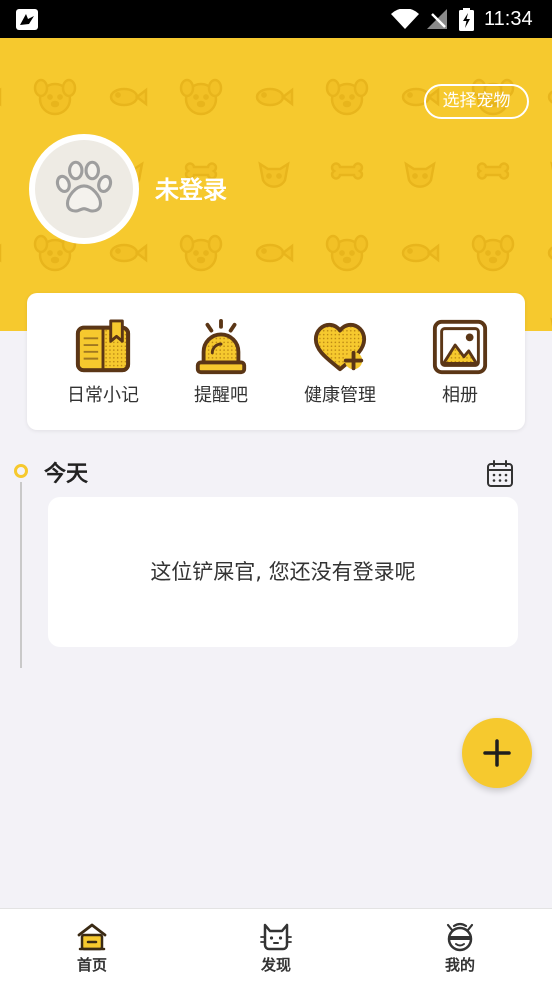  I want to click on quick-actions-card: 日常小记 提醒吧 健康管理 相册, so click(276, 361).